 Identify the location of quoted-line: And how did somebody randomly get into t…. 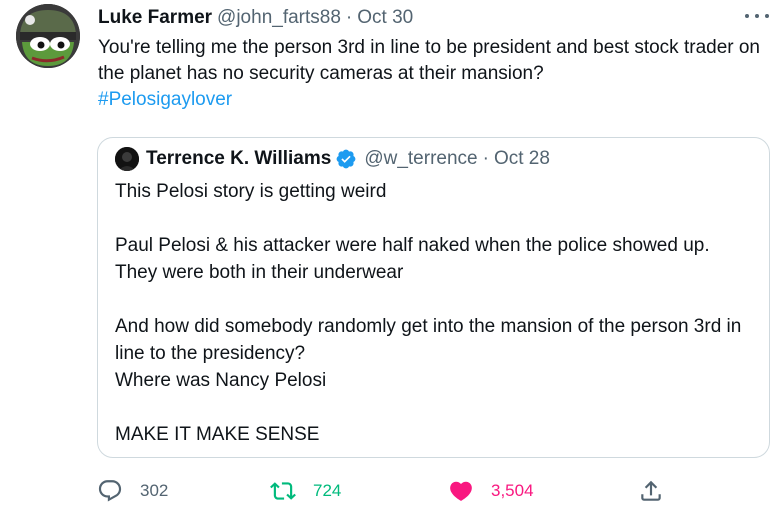
(428, 340).